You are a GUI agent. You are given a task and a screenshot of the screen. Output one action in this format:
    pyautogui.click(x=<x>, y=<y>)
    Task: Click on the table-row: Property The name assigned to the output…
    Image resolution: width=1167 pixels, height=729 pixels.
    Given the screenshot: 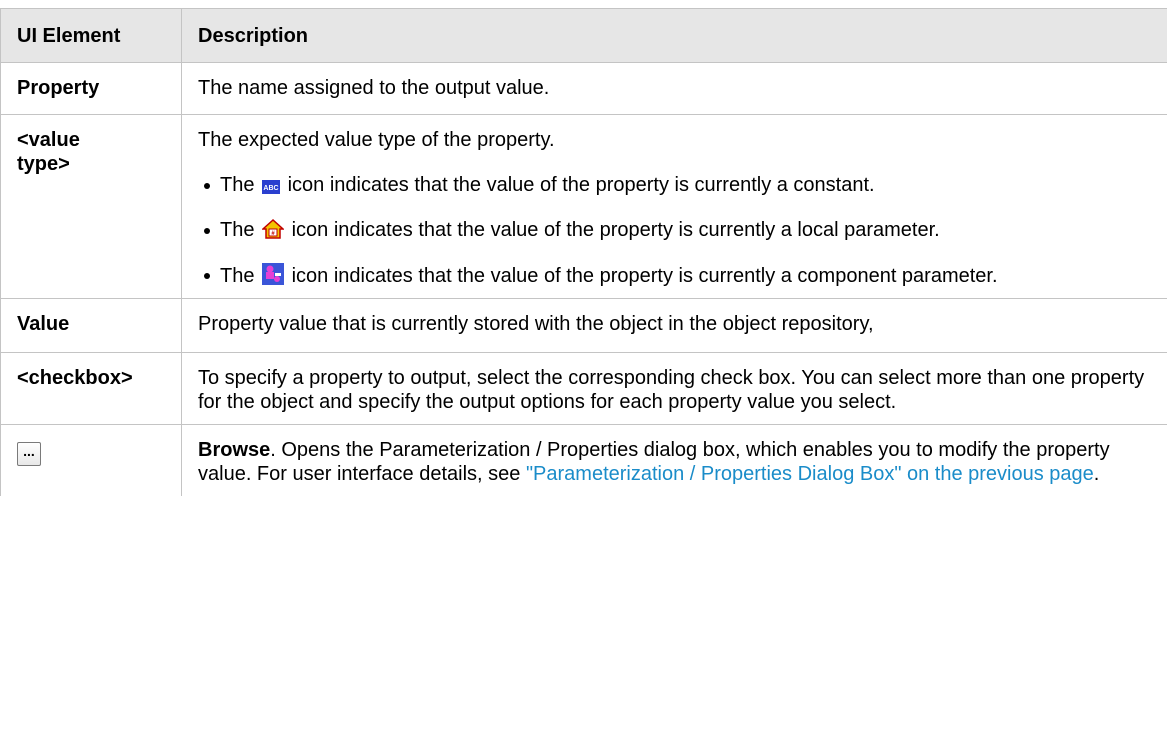 What is the action you would take?
    pyautogui.click(x=583, y=88)
    